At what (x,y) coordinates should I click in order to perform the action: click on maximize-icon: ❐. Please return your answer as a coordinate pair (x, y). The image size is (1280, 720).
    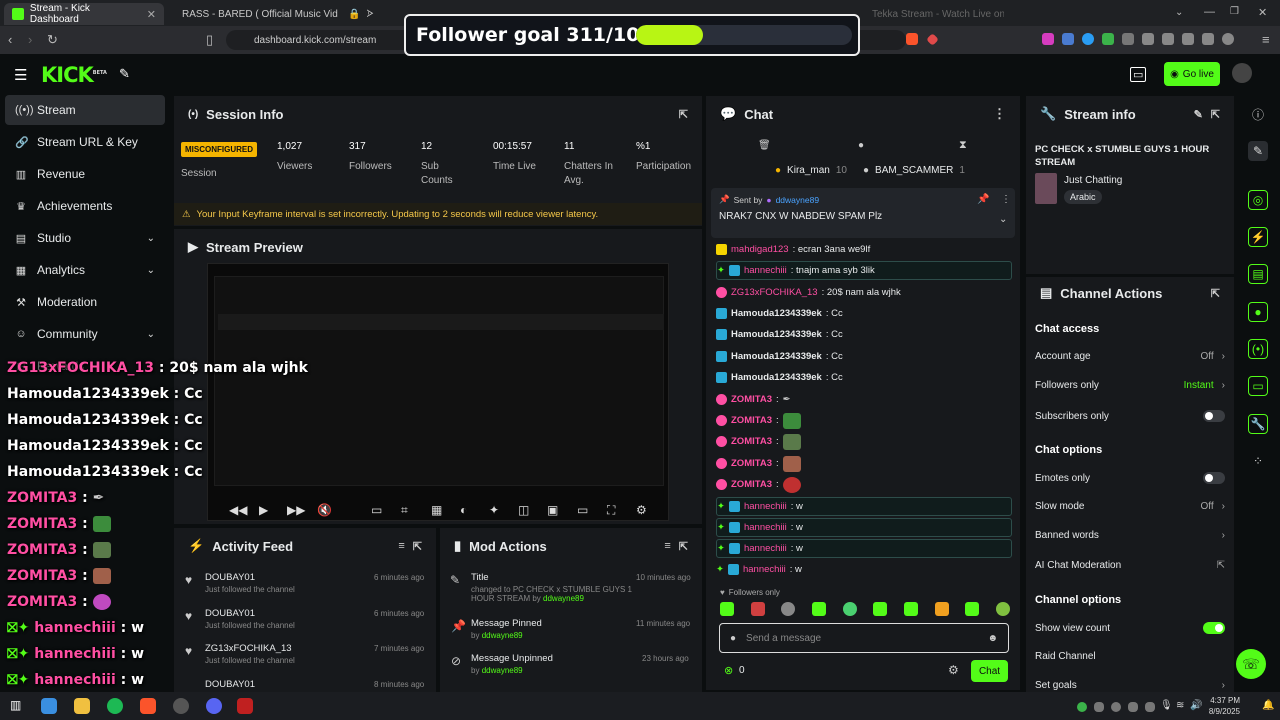
    Looking at the image, I should click on (1234, 11).